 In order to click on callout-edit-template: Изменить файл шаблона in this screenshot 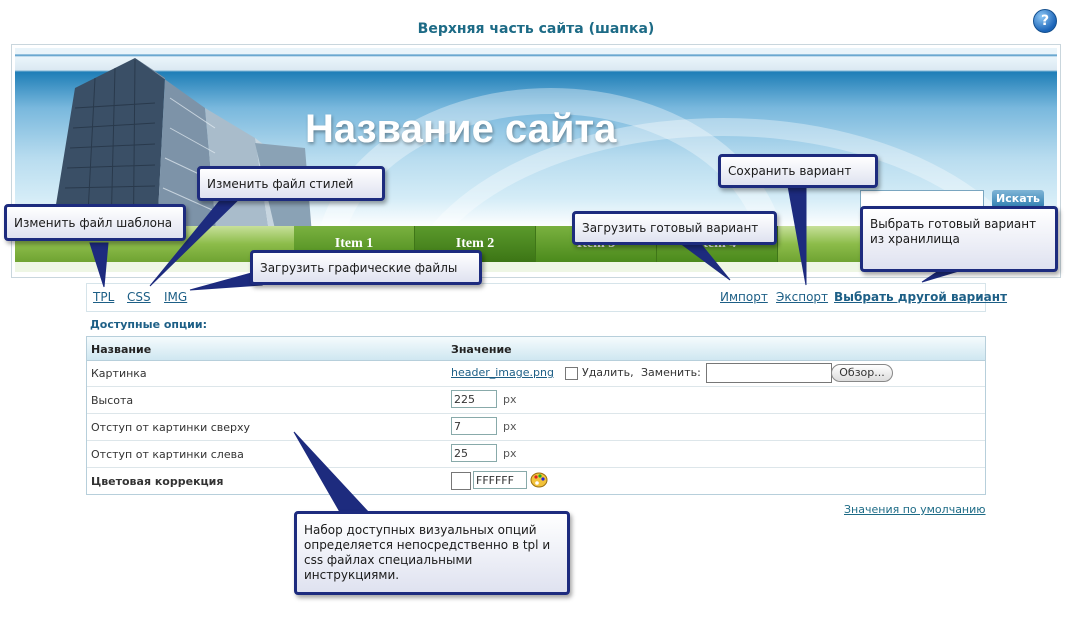, I will do `click(95, 222)`.